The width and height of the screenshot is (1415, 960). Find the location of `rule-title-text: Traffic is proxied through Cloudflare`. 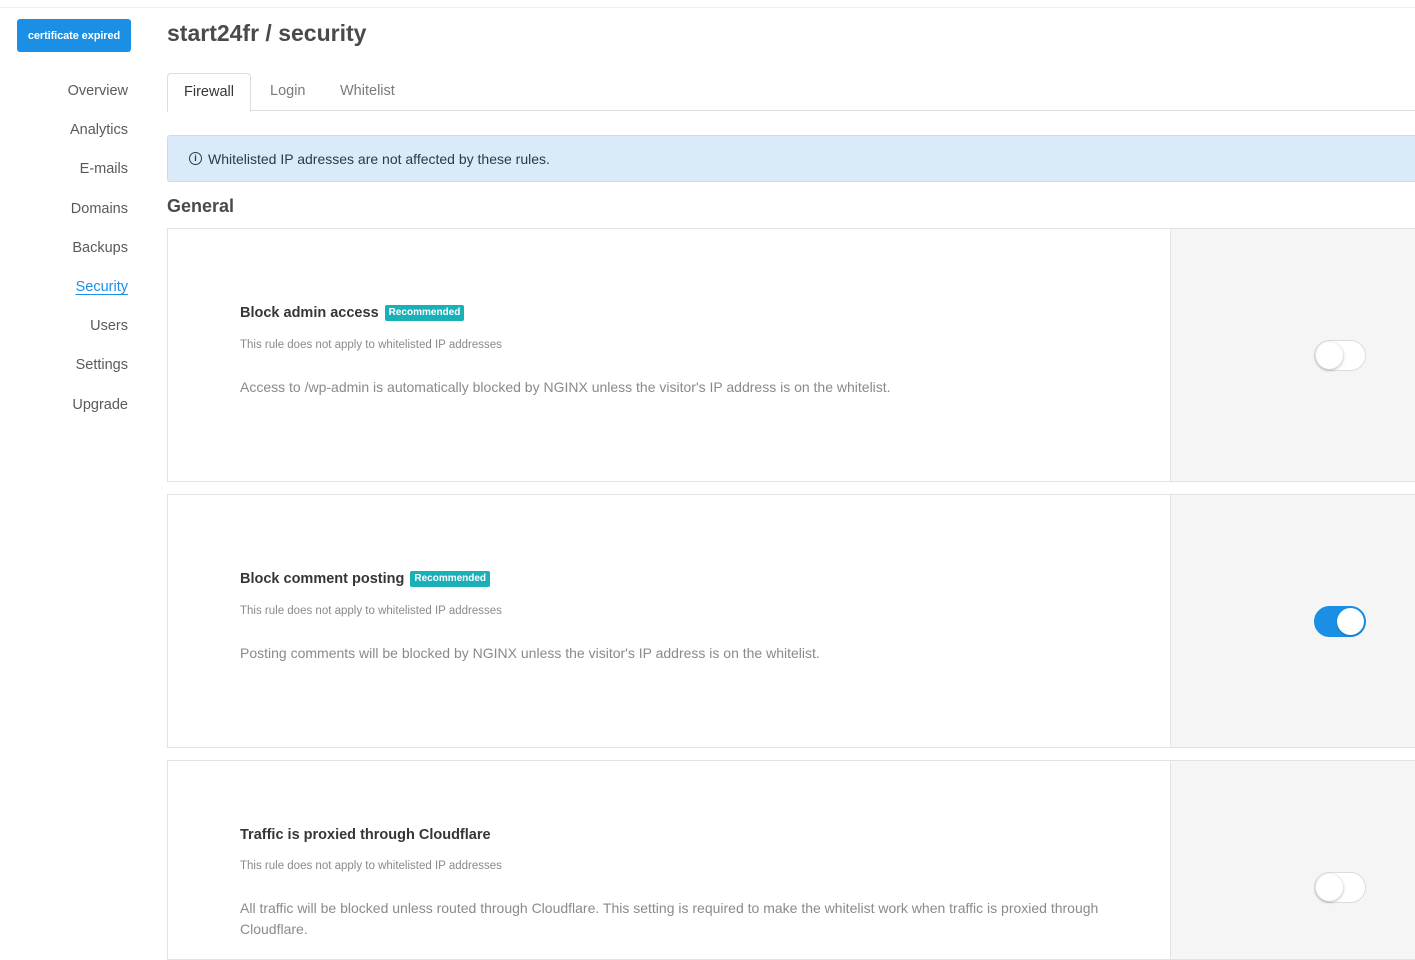

rule-title-text: Traffic is proxied through Cloudflare is located at coordinates (365, 835).